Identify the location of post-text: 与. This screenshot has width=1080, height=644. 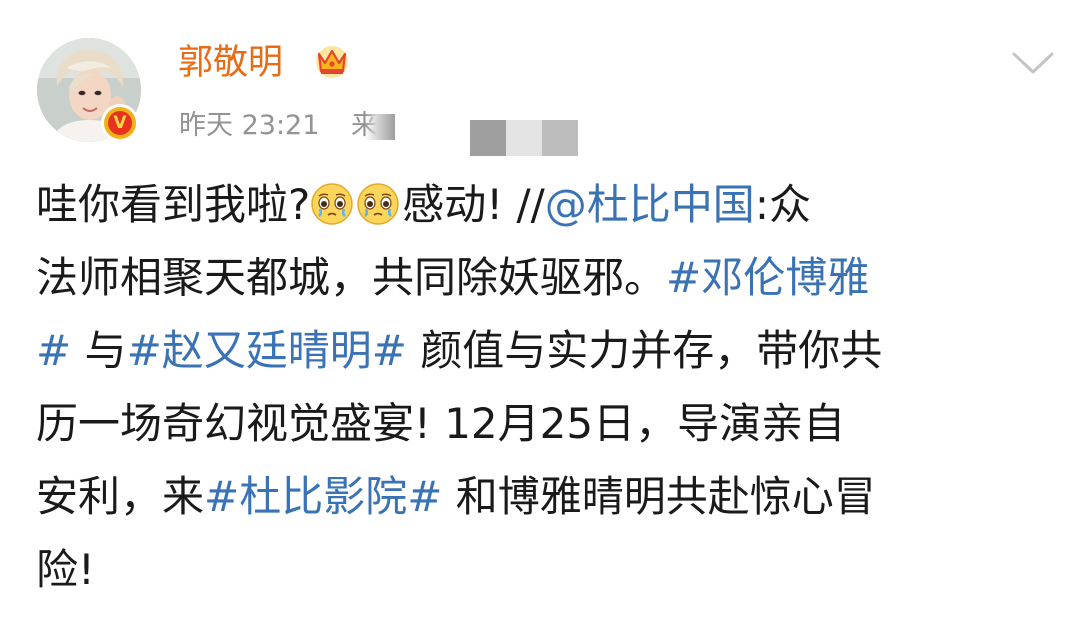
(99, 350).